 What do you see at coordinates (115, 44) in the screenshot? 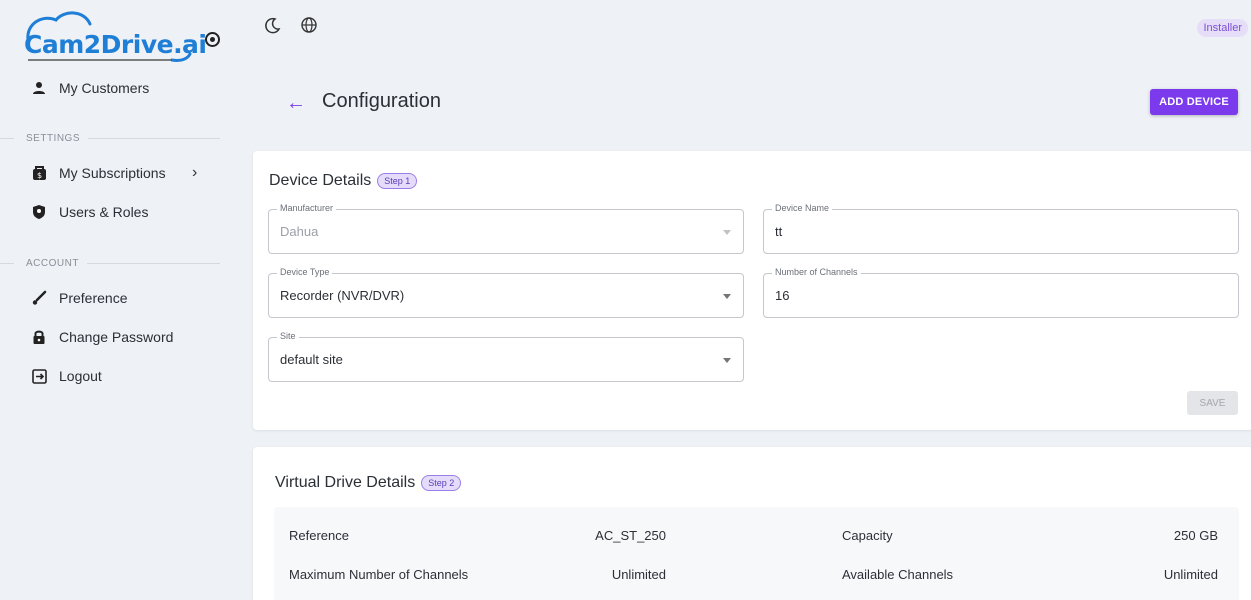
I see `logo-text: Cam2Drive.ai` at bounding box center [115, 44].